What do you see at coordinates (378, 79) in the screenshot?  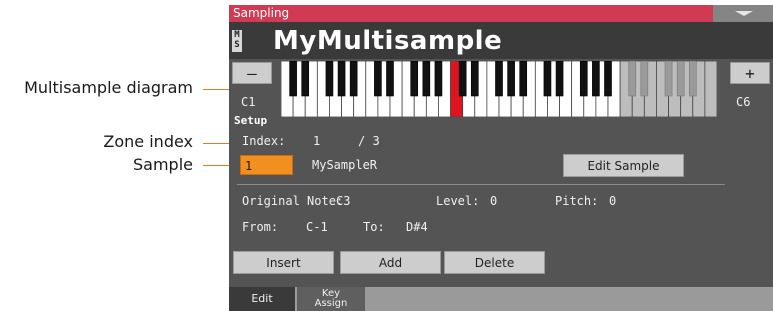 I see `black-key-C#2` at bounding box center [378, 79].